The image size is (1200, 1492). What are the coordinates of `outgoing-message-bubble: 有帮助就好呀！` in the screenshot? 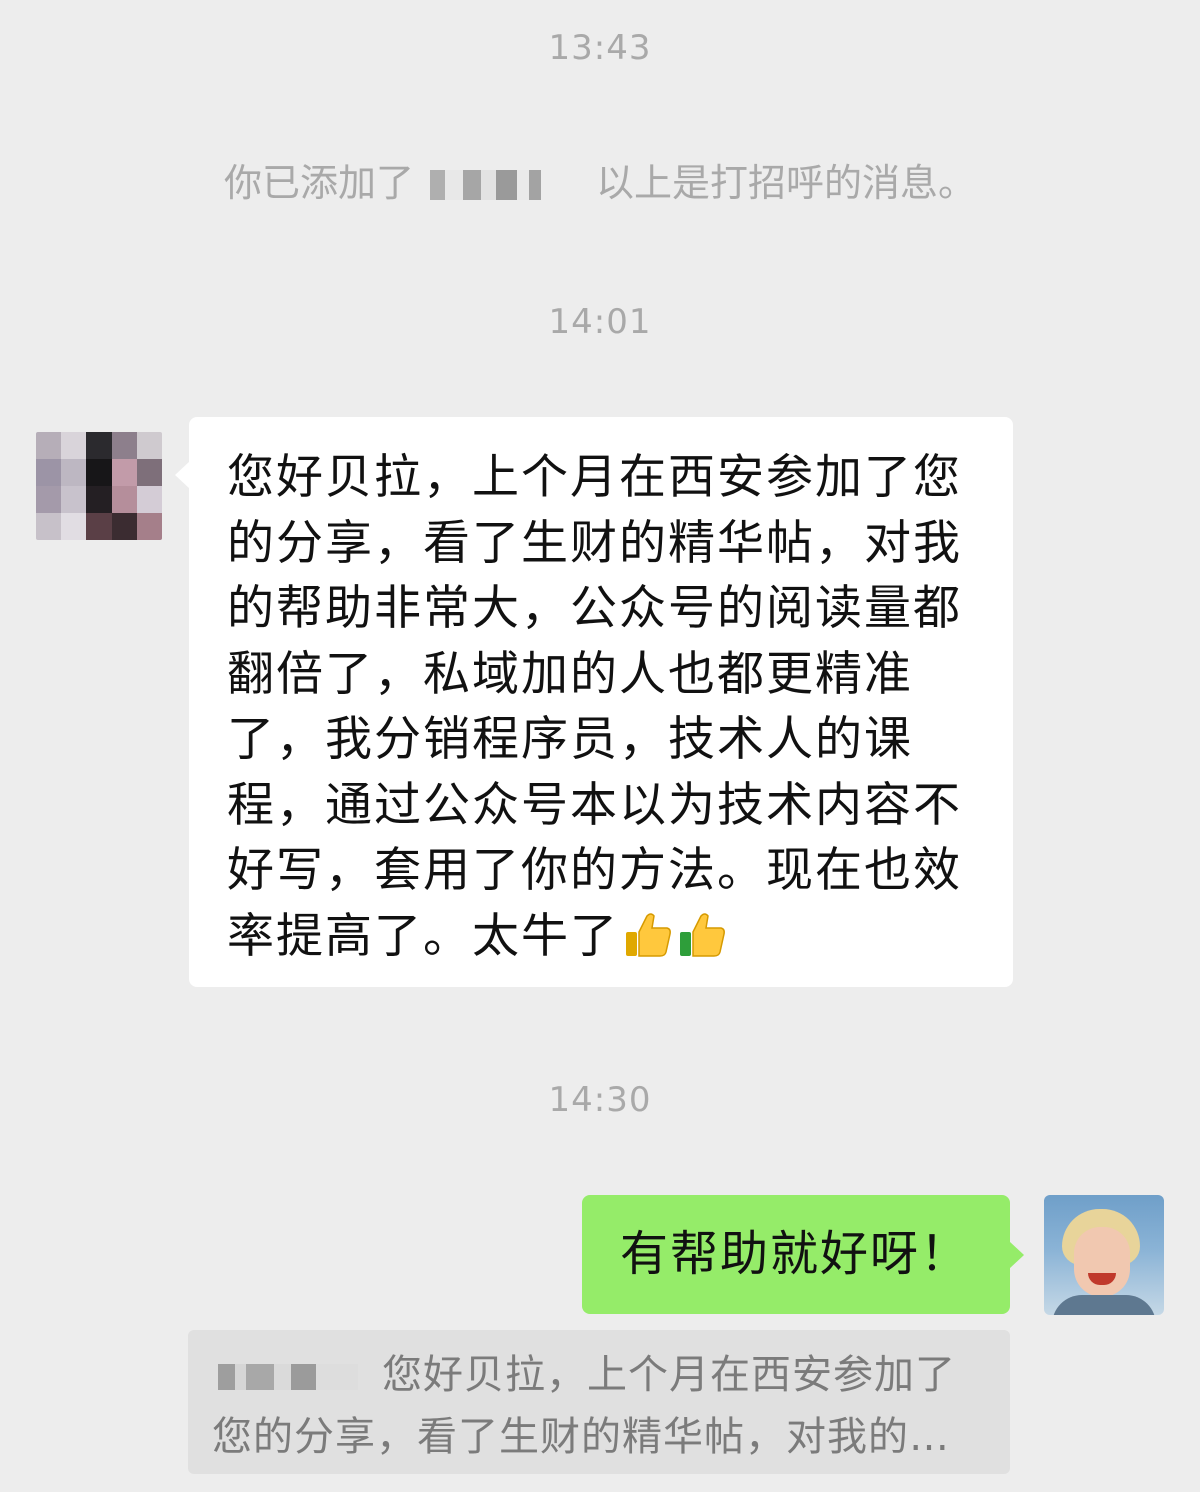 It's located at (803, 1254).